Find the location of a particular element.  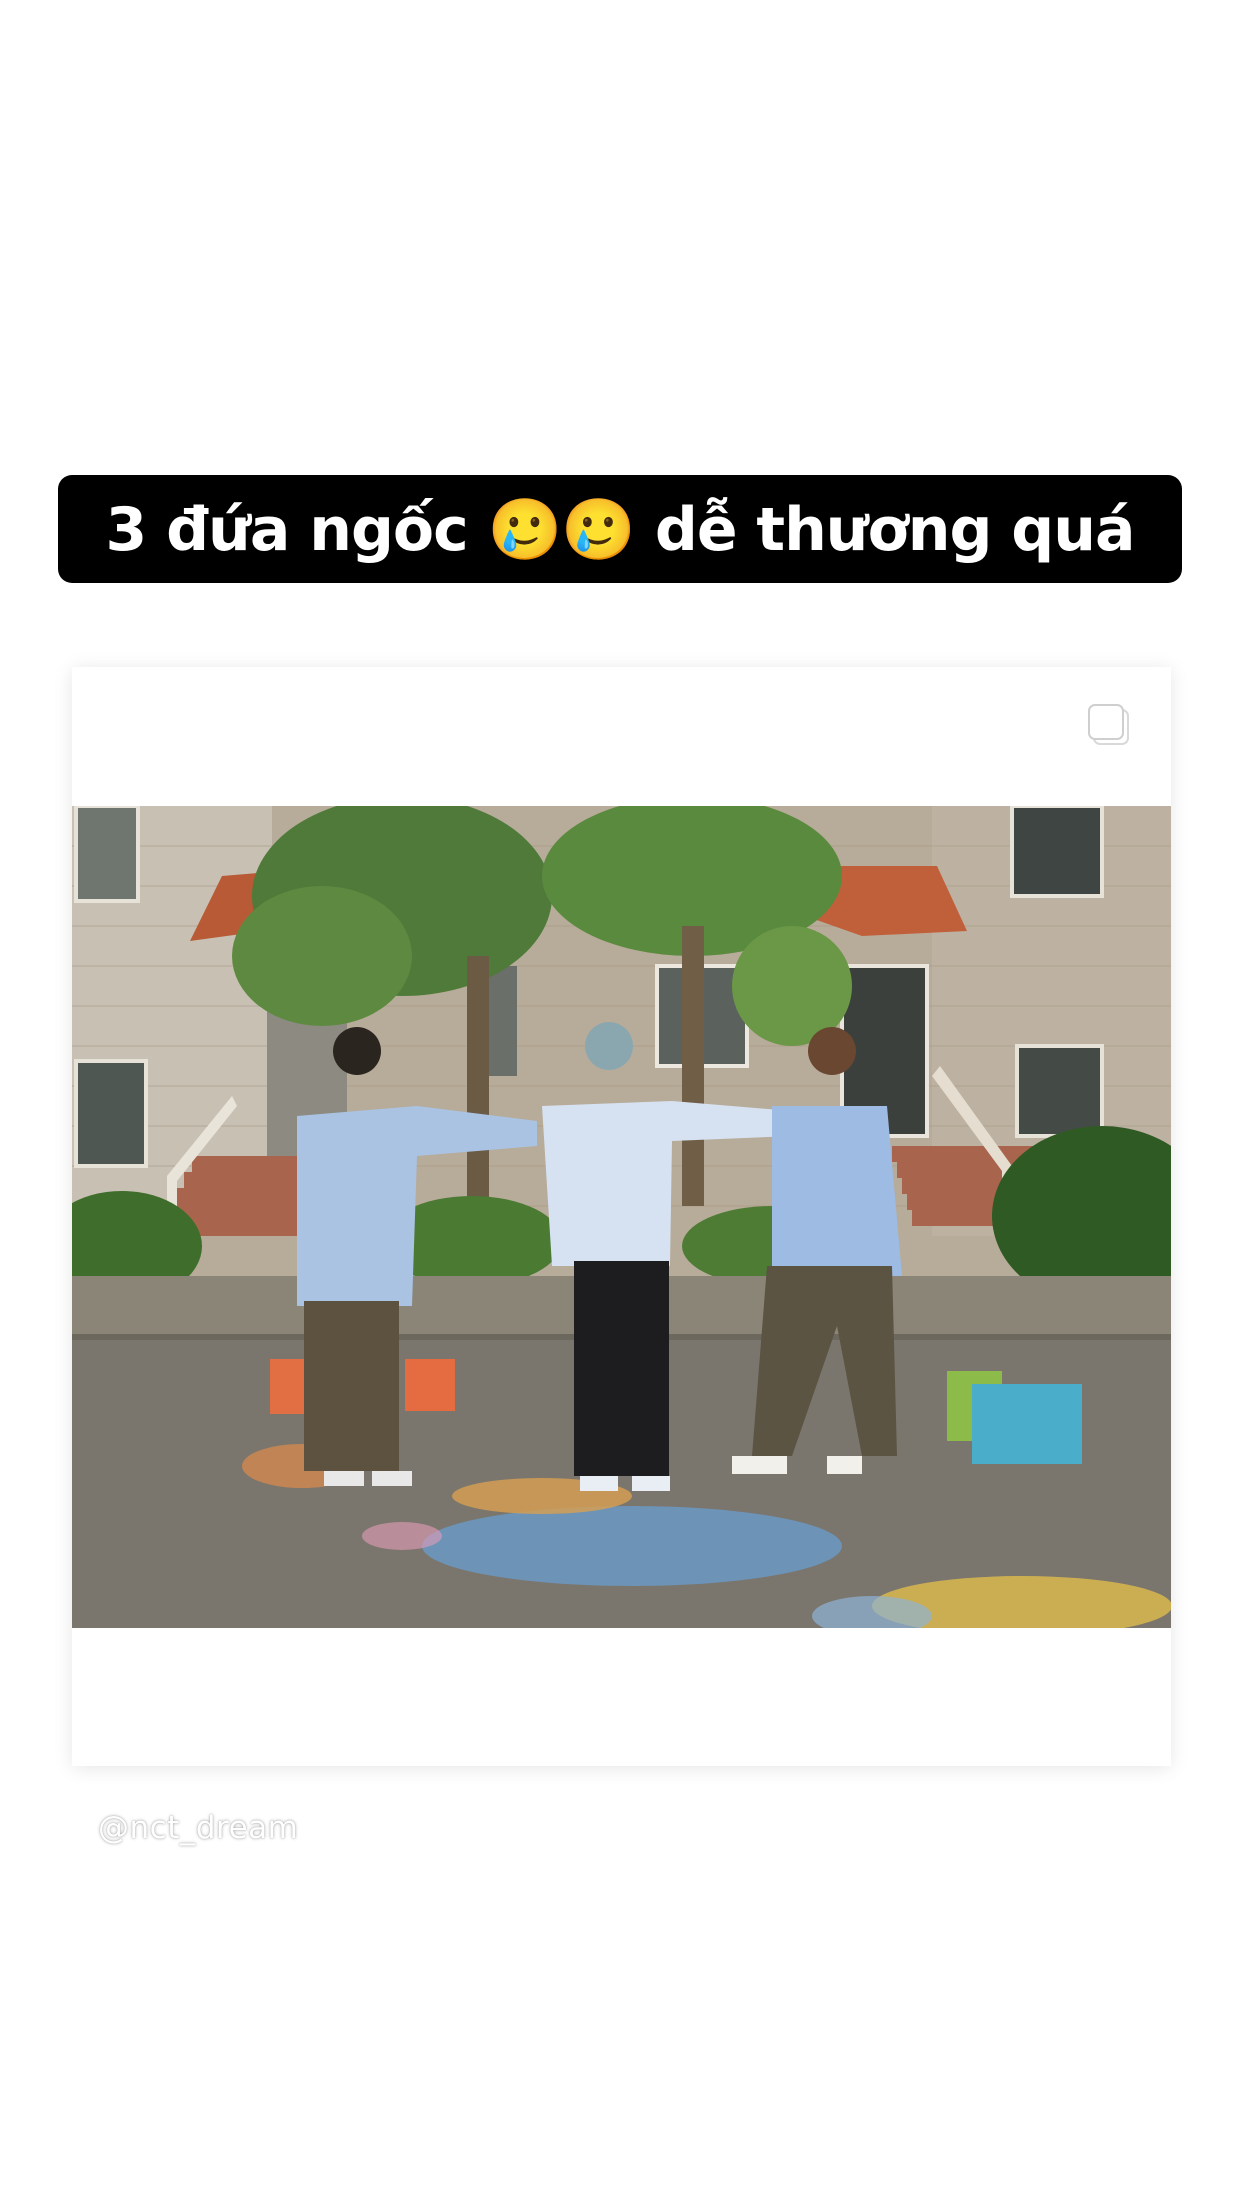

multiple-posts-icon is located at coordinates (1109, 725).